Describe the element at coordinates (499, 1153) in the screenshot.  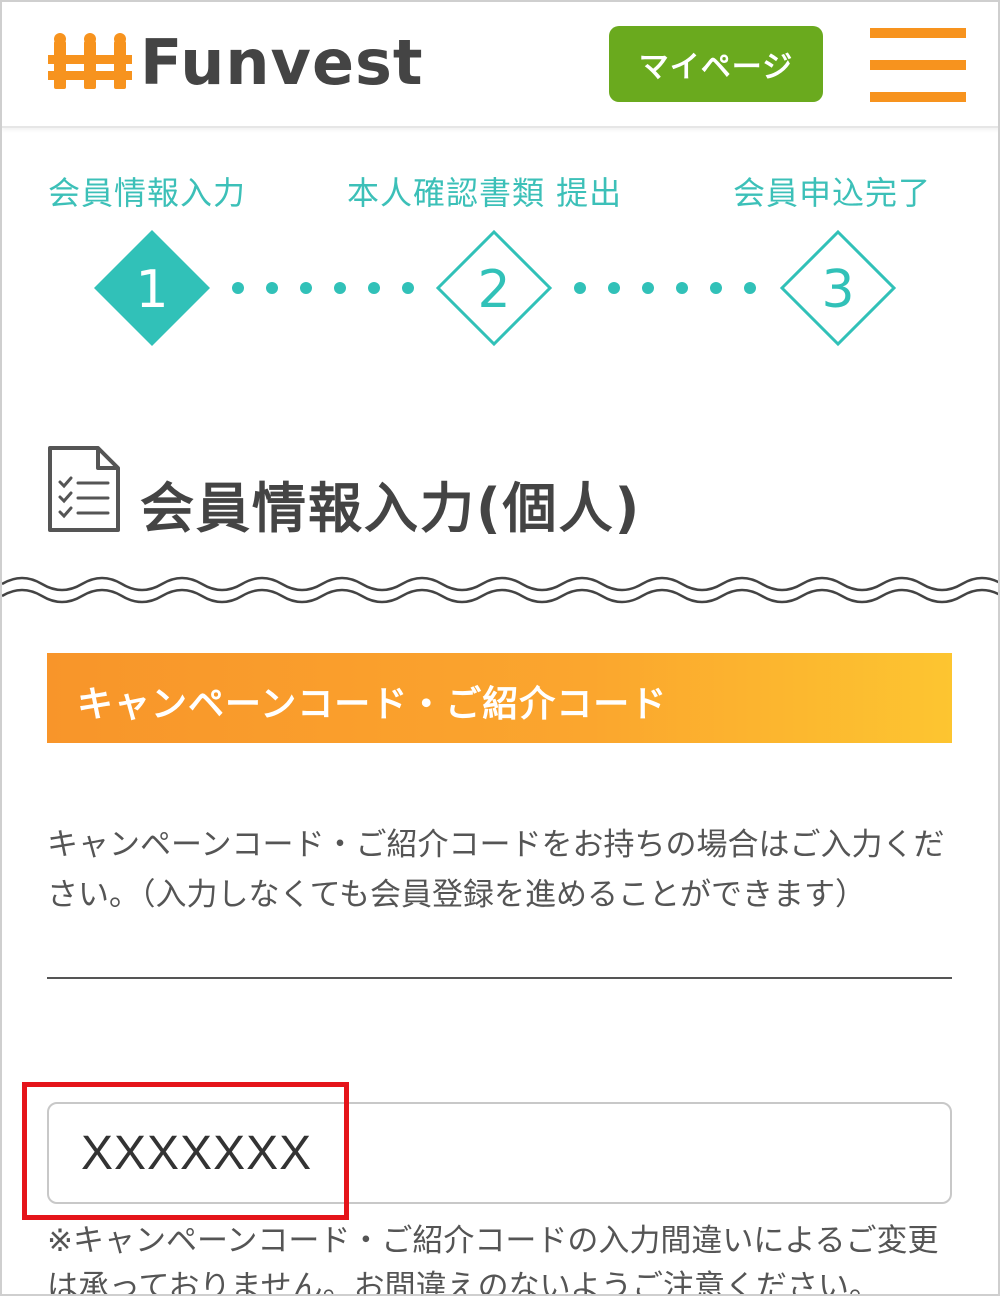
I see `campaign-code-input` at that location.